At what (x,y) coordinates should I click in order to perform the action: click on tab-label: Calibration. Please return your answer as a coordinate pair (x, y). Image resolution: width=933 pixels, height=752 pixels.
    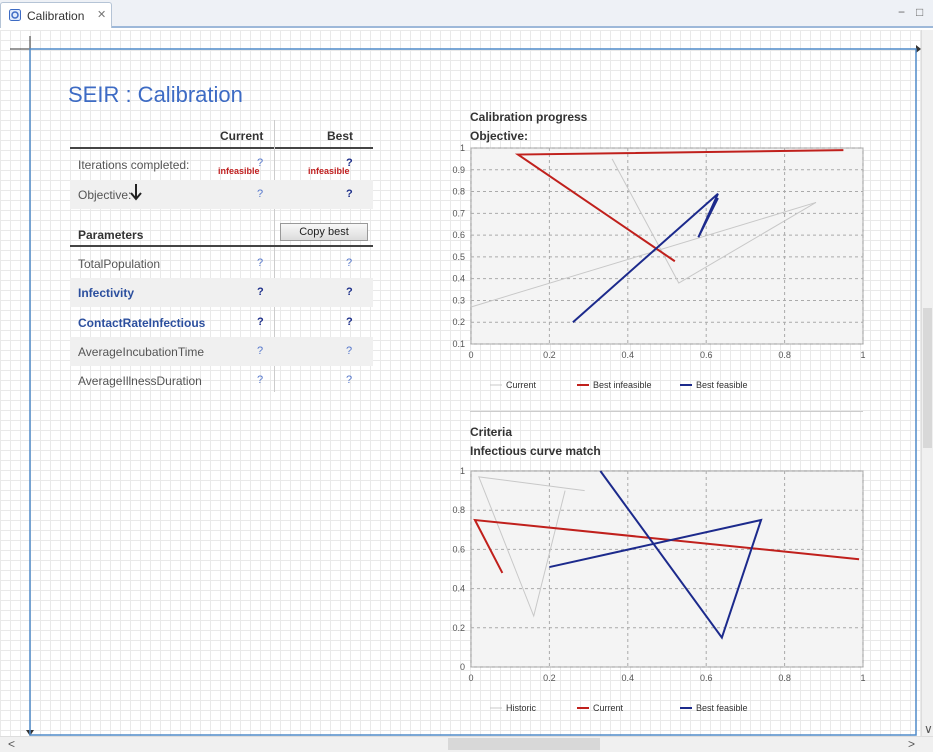
    Looking at the image, I should click on (56, 16).